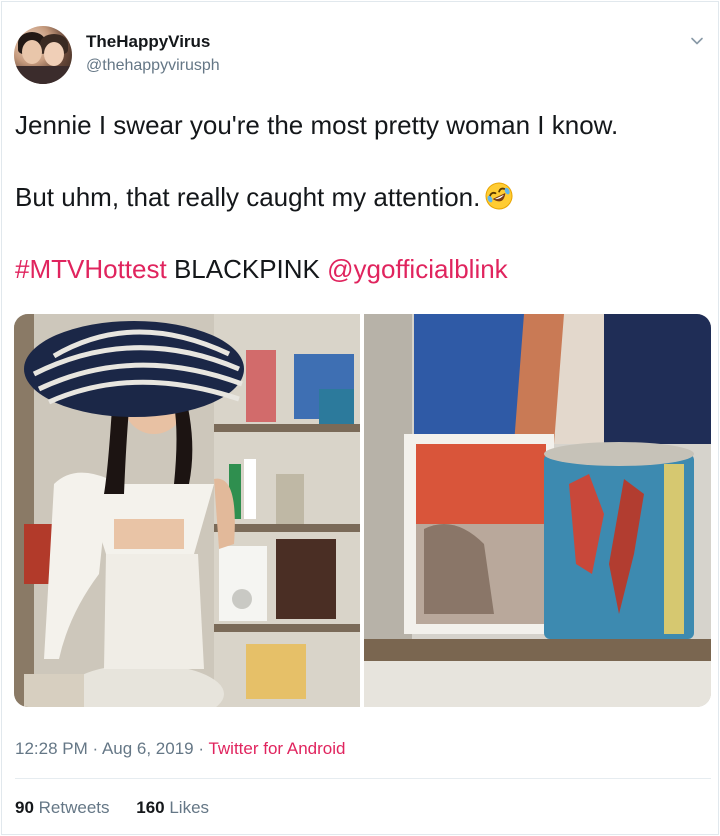 The image size is (720, 836). Describe the element at coordinates (697, 41) in the screenshot. I see `chevron-down-icon` at that location.